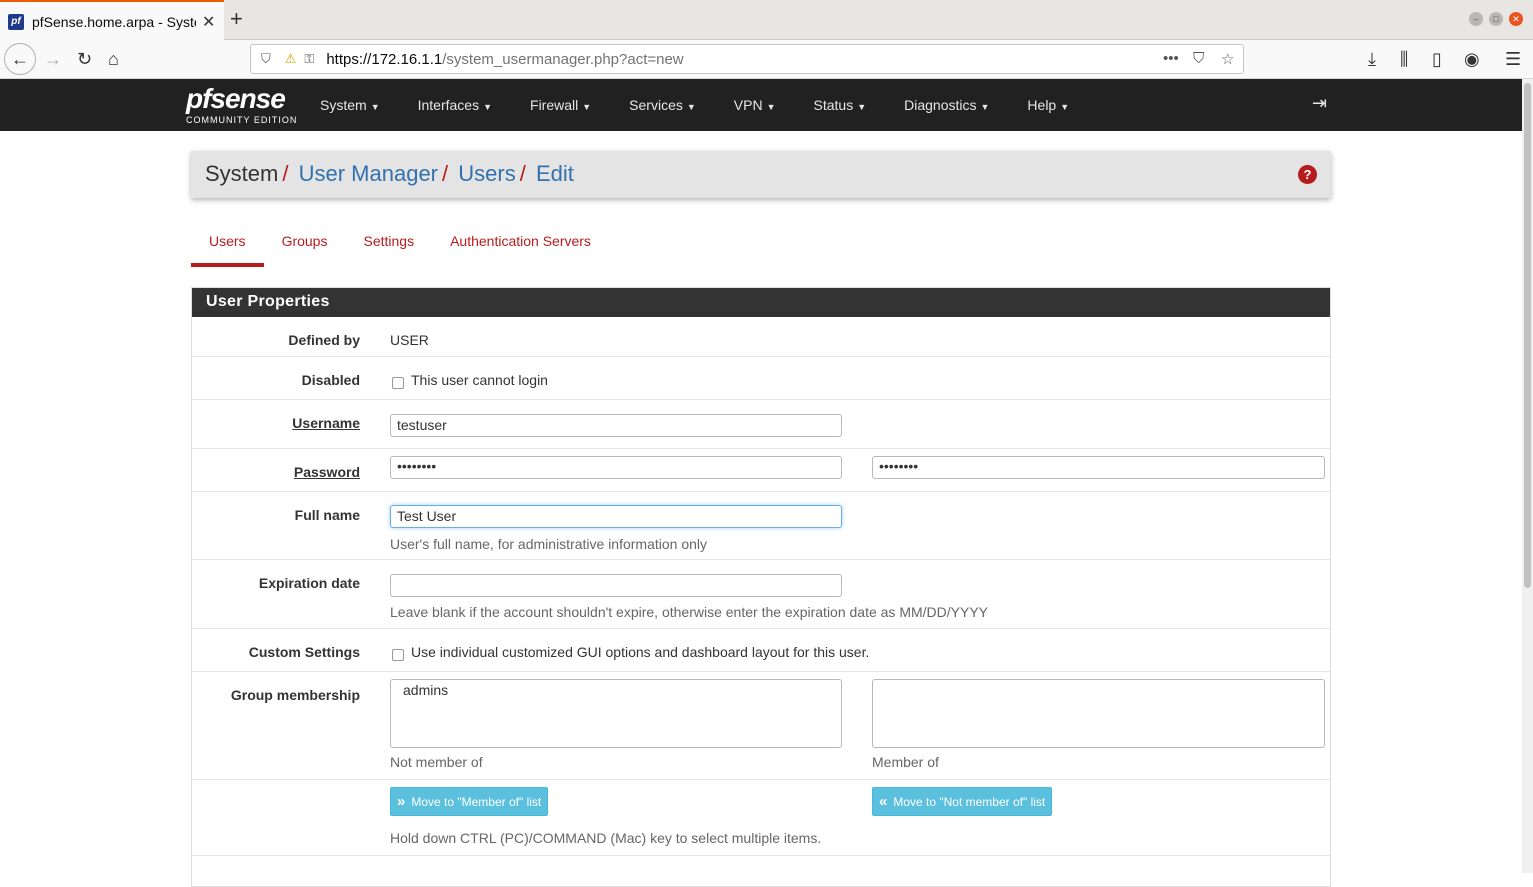 This screenshot has width=1533, height=887. What do you see at coordinates (242, 173) in the screenshot?
I see `breadcrumb-system: System` at bounding box center [242, 173].